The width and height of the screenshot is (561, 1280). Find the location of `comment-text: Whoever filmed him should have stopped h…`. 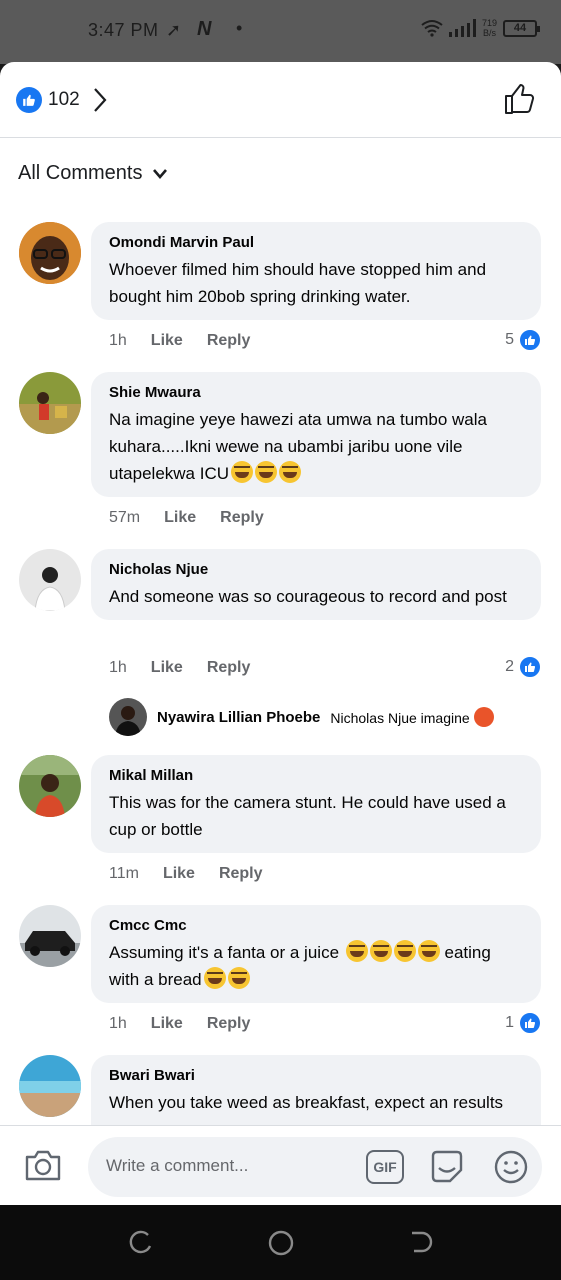

comment-text: Whoever filmed him should have stopped h… is located at coordinates (298, 283).